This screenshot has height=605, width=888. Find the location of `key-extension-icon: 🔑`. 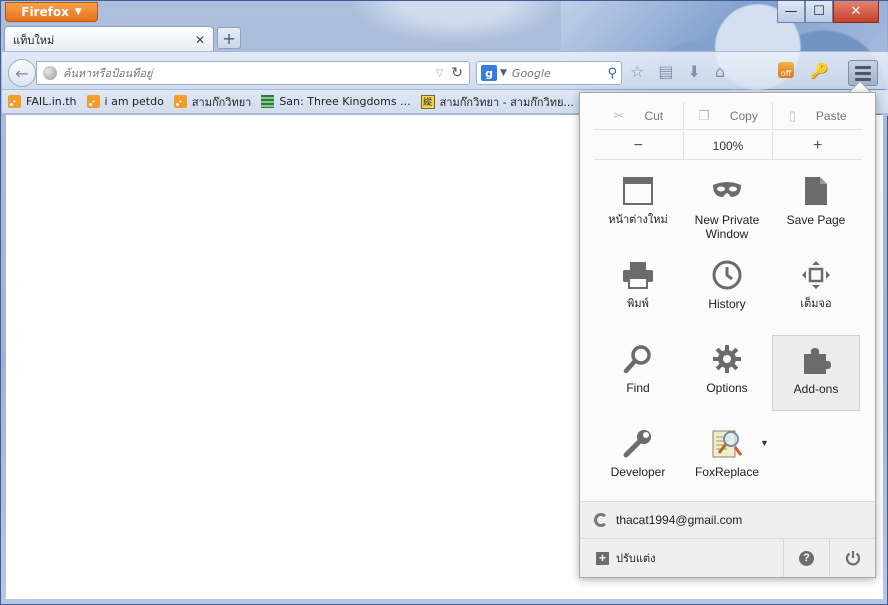

key-extension-icon: 🔑 is located at coordinates (819, 71).